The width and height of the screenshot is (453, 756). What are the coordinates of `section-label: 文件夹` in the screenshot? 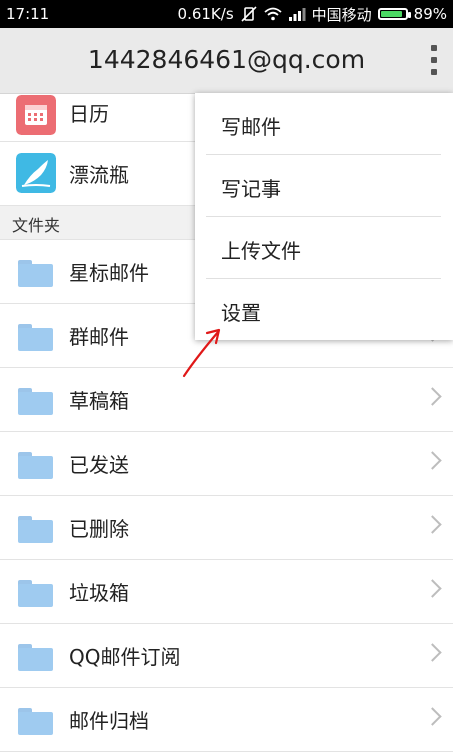 It's located at (36, 225).